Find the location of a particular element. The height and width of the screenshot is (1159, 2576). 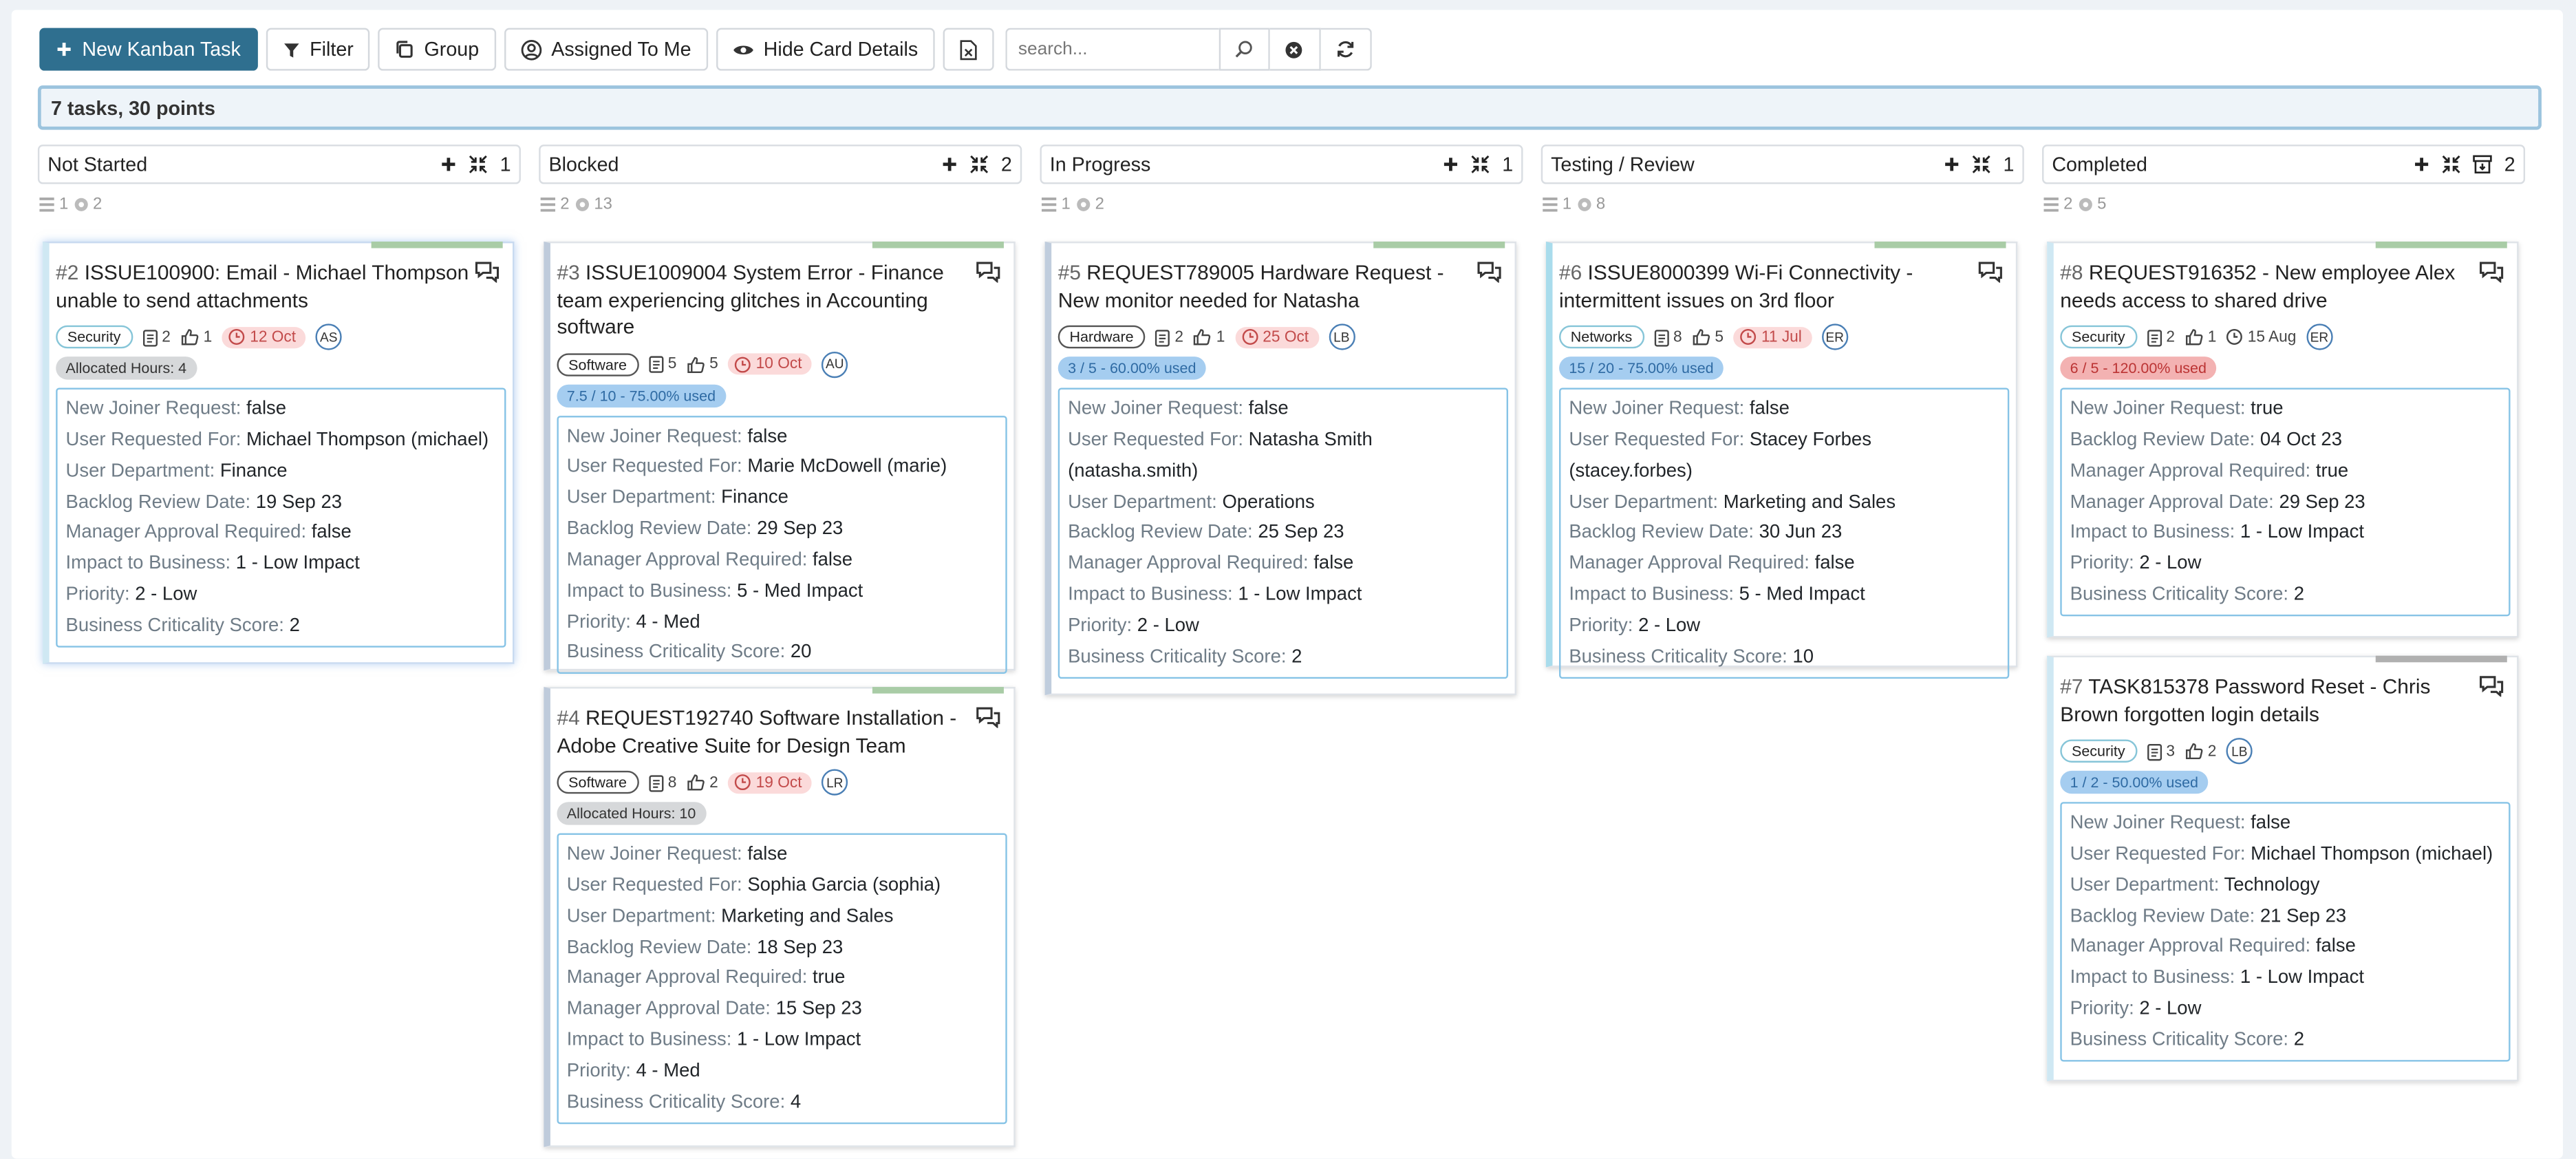

column-count: 2 is located at coordinates (2509, 164).